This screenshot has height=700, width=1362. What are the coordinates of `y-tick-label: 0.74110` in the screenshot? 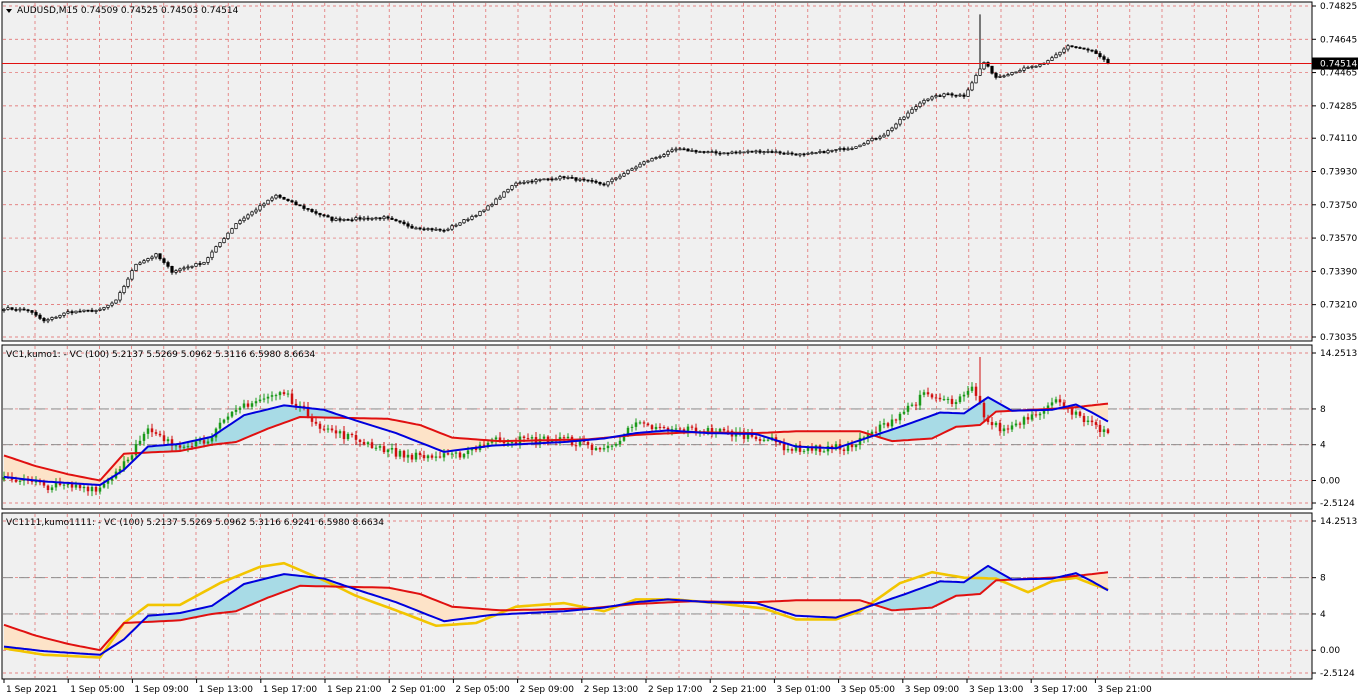 It's located at (1338, 139).